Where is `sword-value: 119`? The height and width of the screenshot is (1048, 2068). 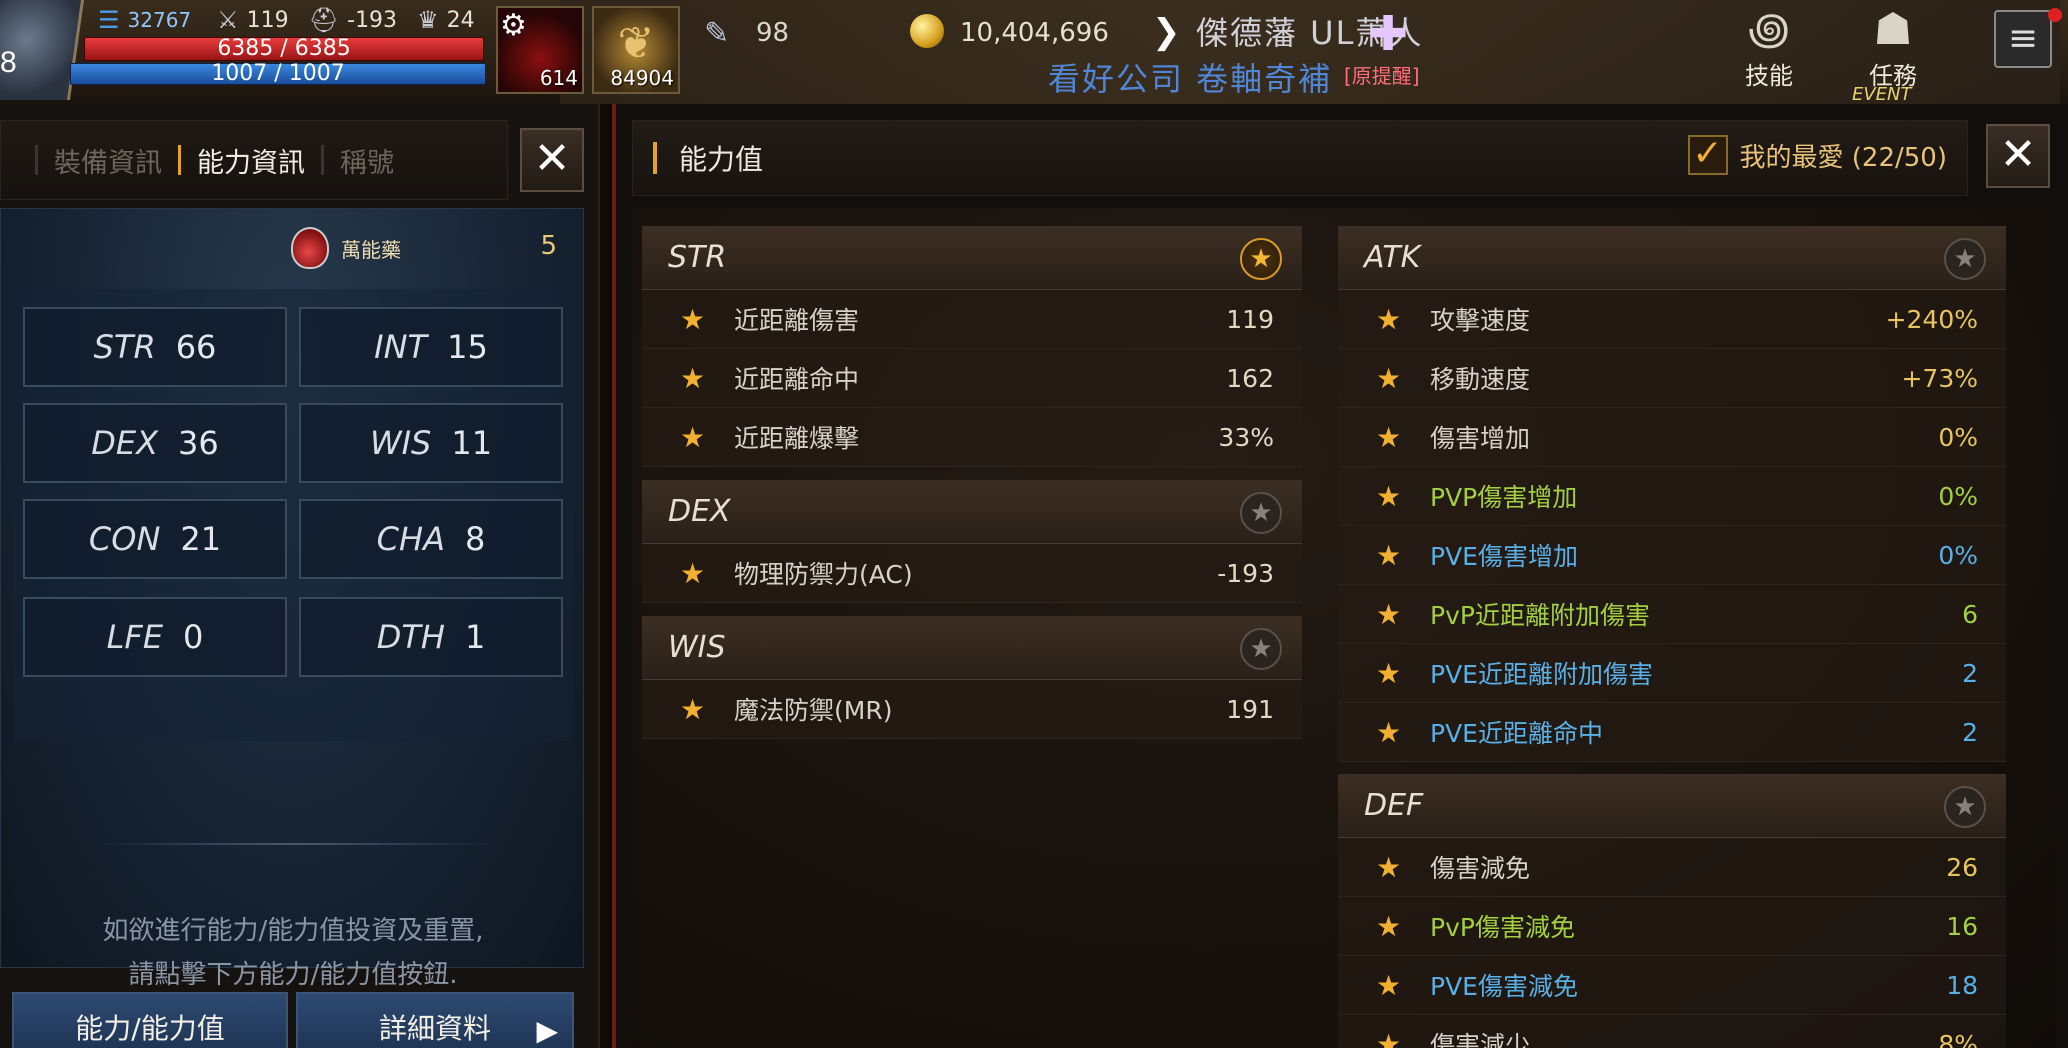
sword-value: 119 is located at coordinates (267, 20).